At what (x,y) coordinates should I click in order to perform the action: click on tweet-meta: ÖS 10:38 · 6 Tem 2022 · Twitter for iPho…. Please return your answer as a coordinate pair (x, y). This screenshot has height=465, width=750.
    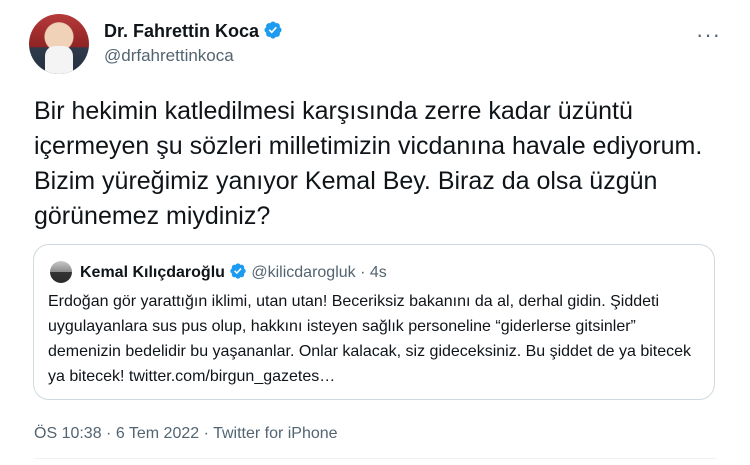
    Looking at the image, I should click on (186, 434).